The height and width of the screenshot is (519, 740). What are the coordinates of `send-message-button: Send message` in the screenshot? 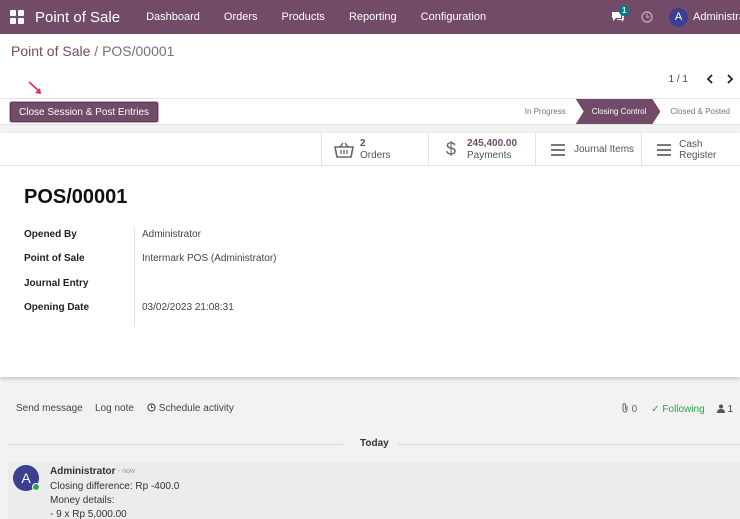 It's located at (49, 408).